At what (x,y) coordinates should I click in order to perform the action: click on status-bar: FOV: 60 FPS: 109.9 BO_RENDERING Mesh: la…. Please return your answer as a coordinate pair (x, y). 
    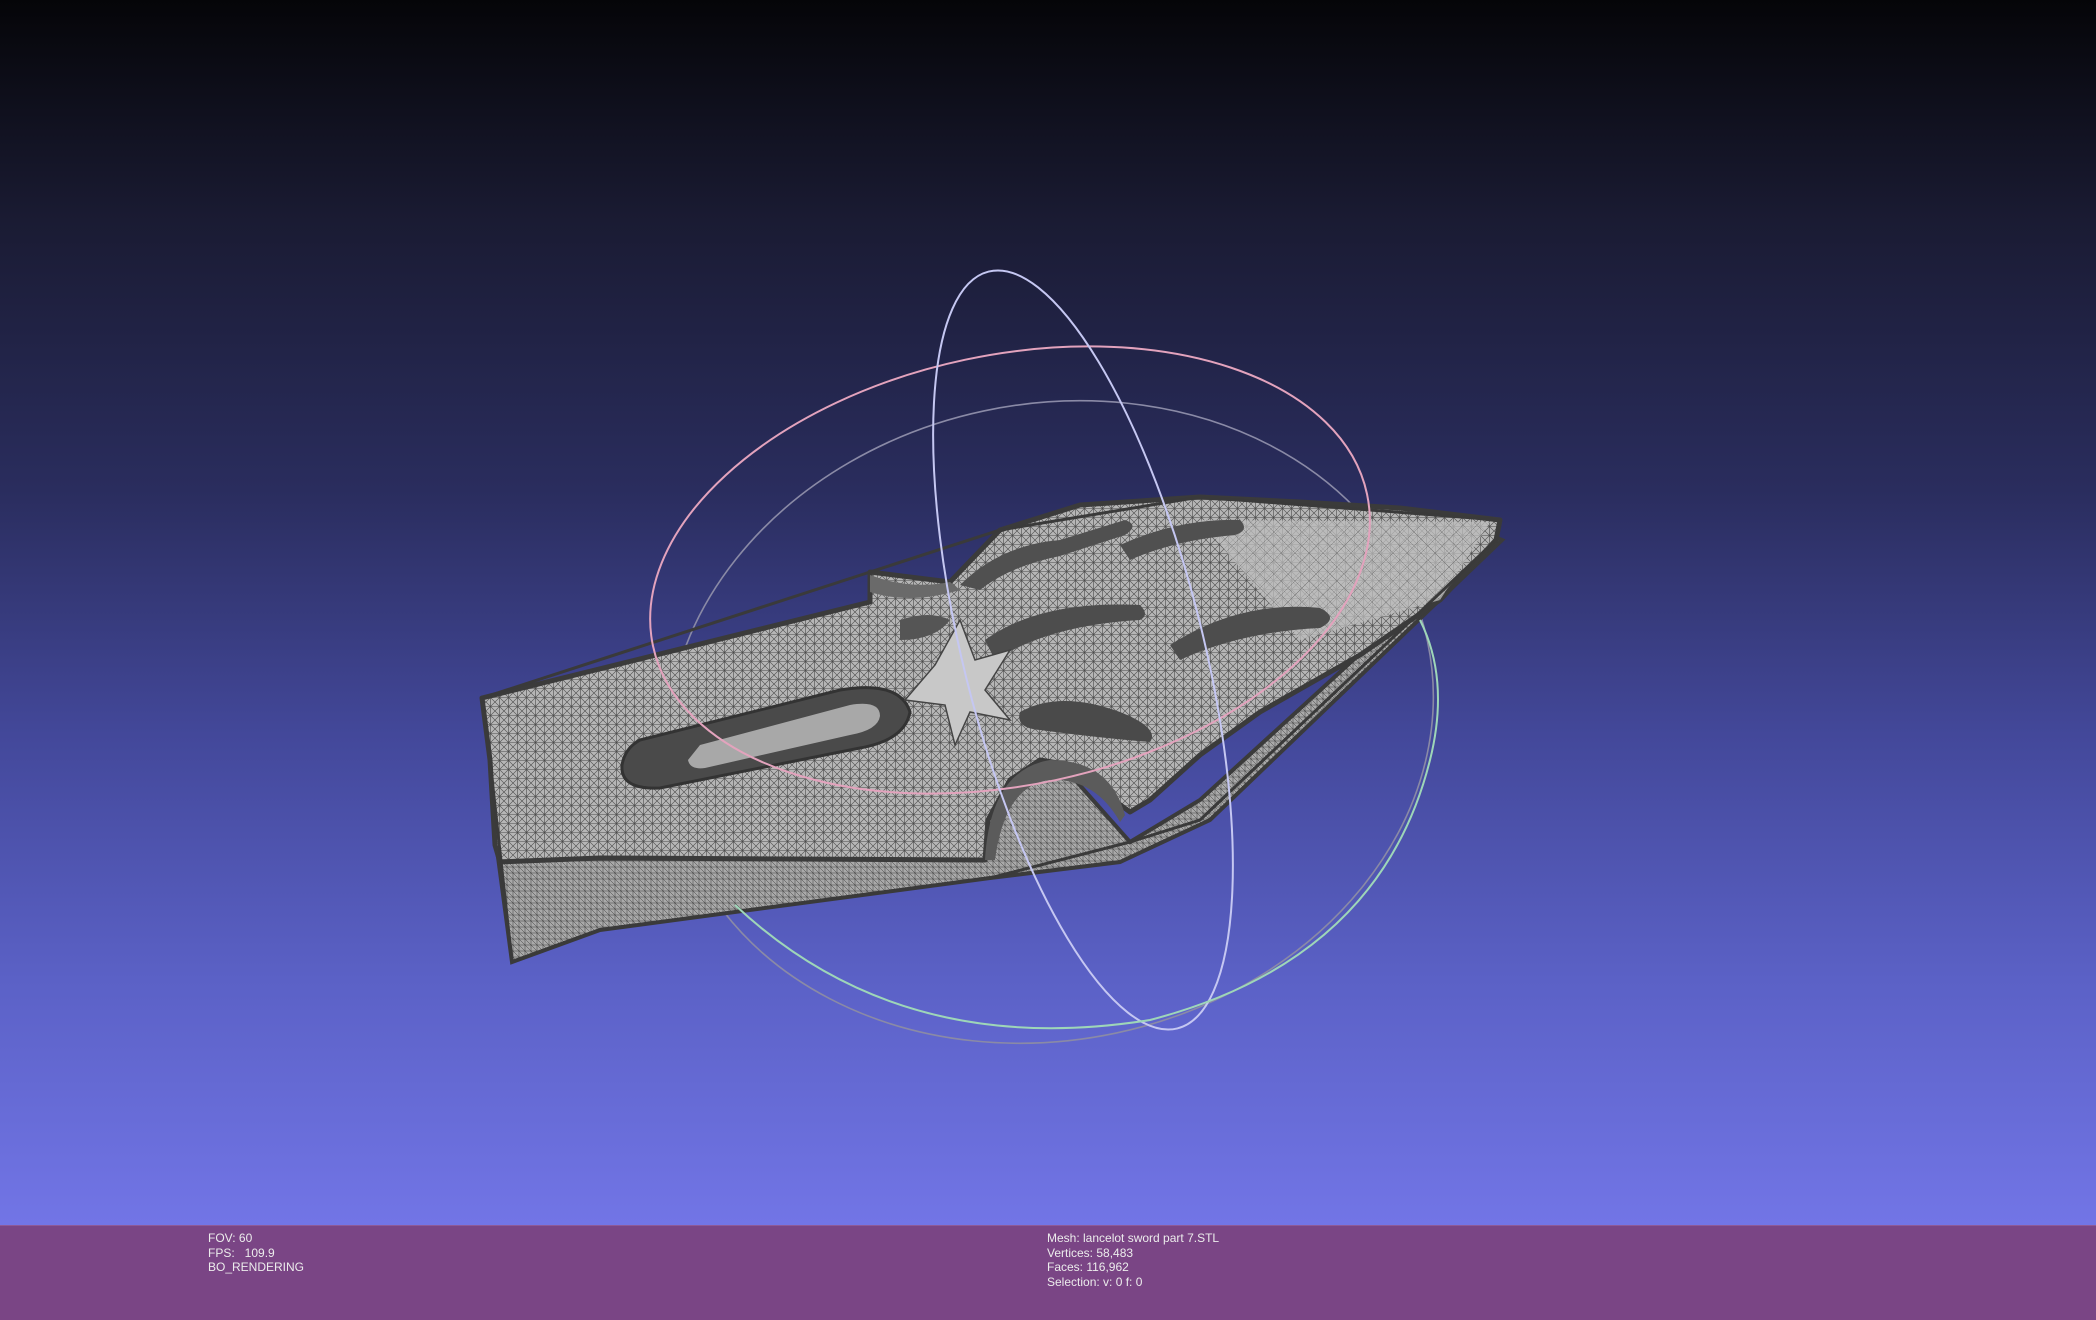
    Looking at the image, I should click on (1048, 1272).